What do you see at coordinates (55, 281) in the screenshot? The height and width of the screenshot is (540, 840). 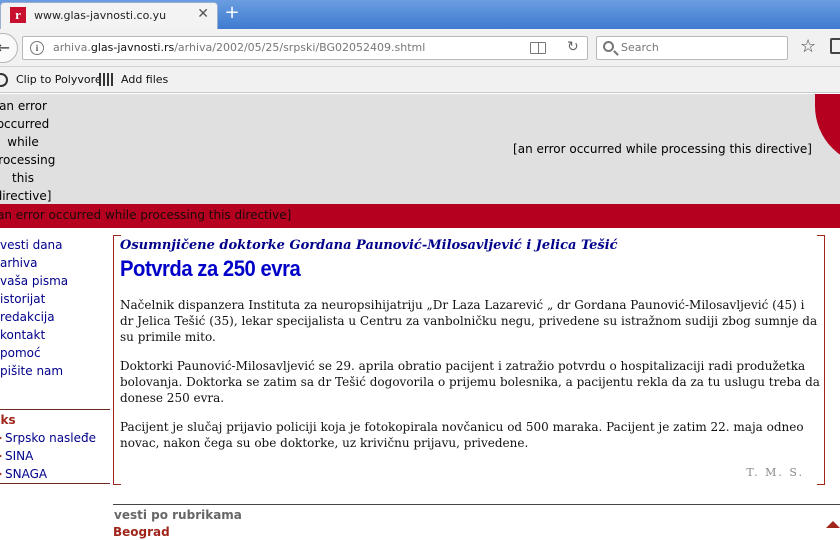 I see `nav-item-vasa-pisma: vaša pisma` at bounding box center [55, 281].